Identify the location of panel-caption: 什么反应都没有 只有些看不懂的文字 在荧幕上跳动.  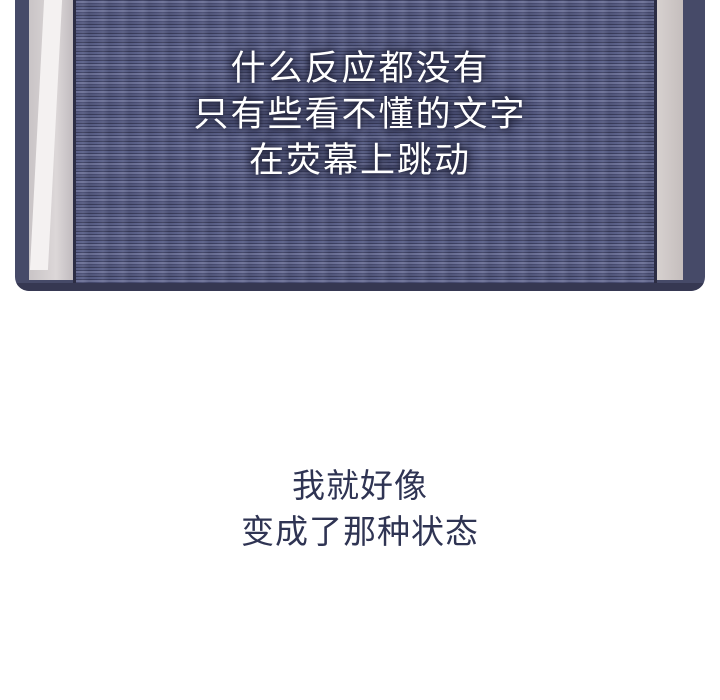
(360, 115).